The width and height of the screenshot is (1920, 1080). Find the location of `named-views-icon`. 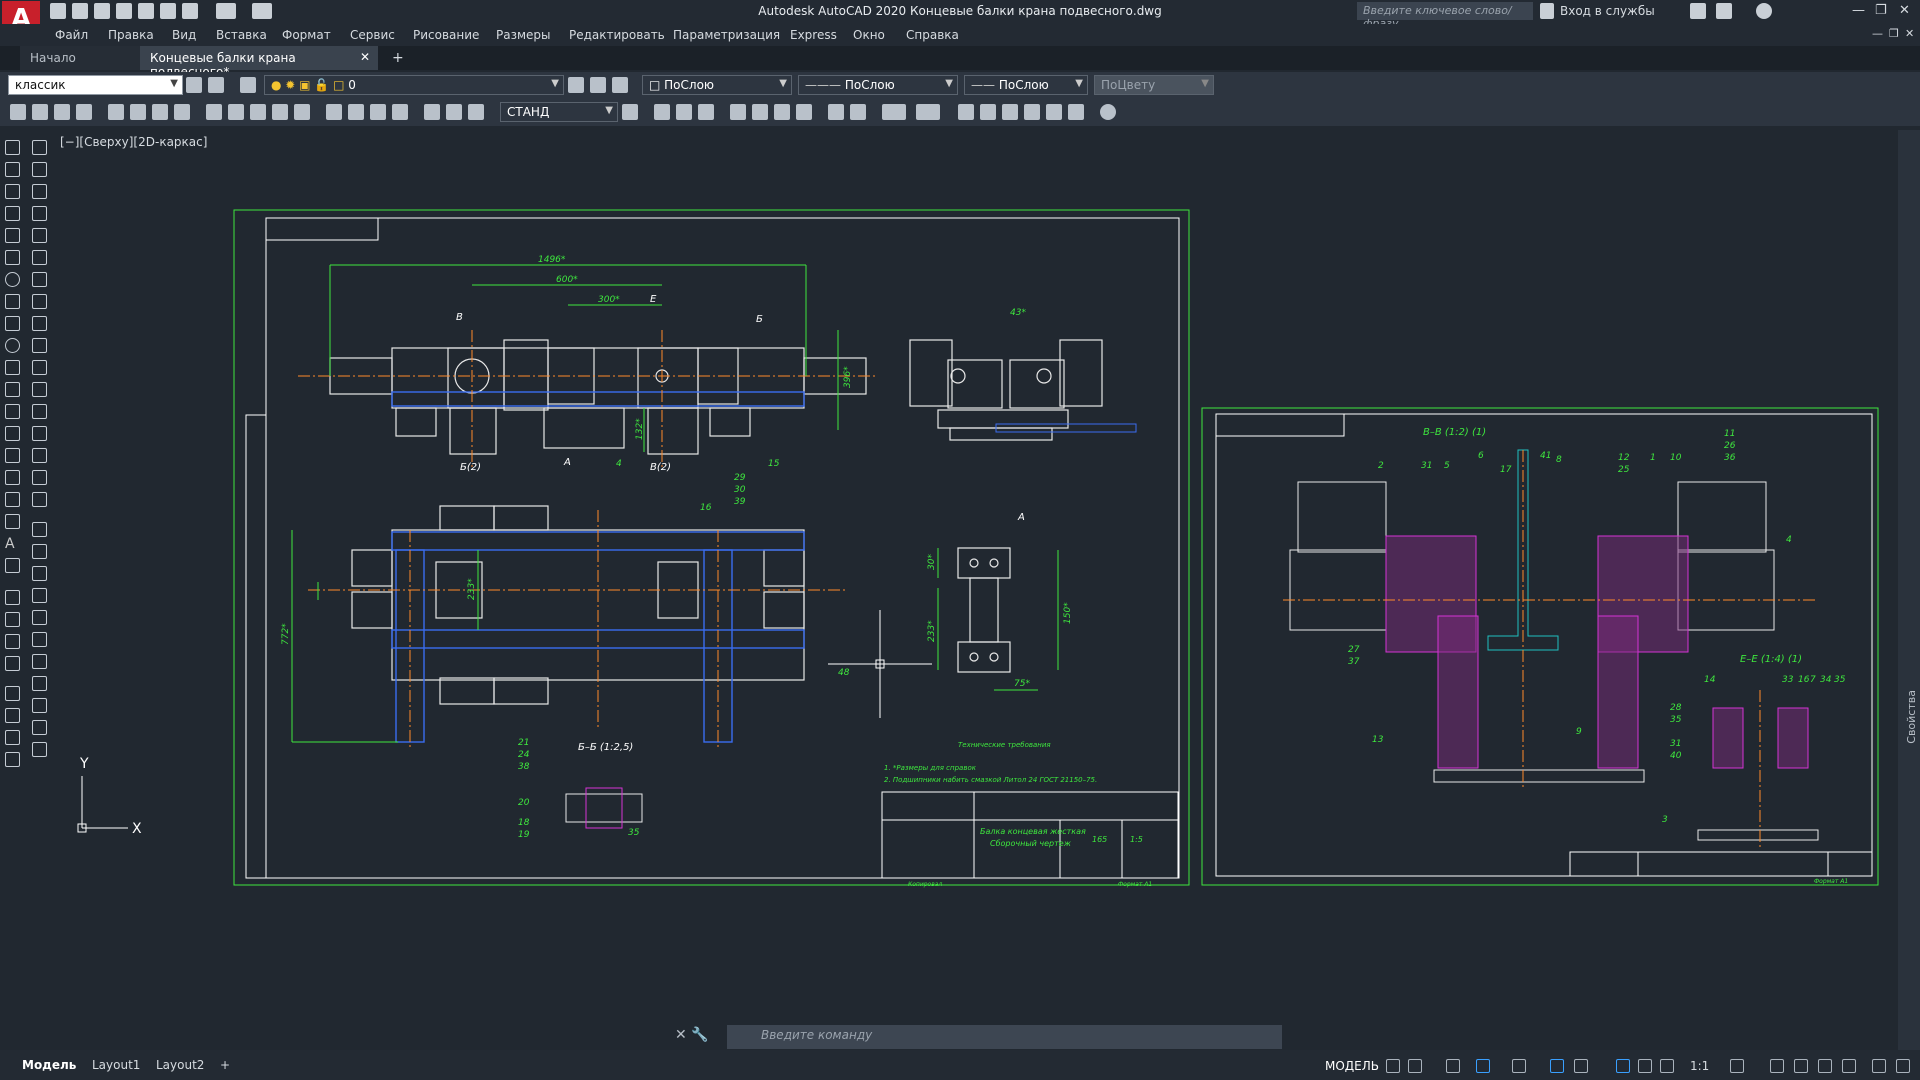

named-views-icon is located at coordinates (39, 661).